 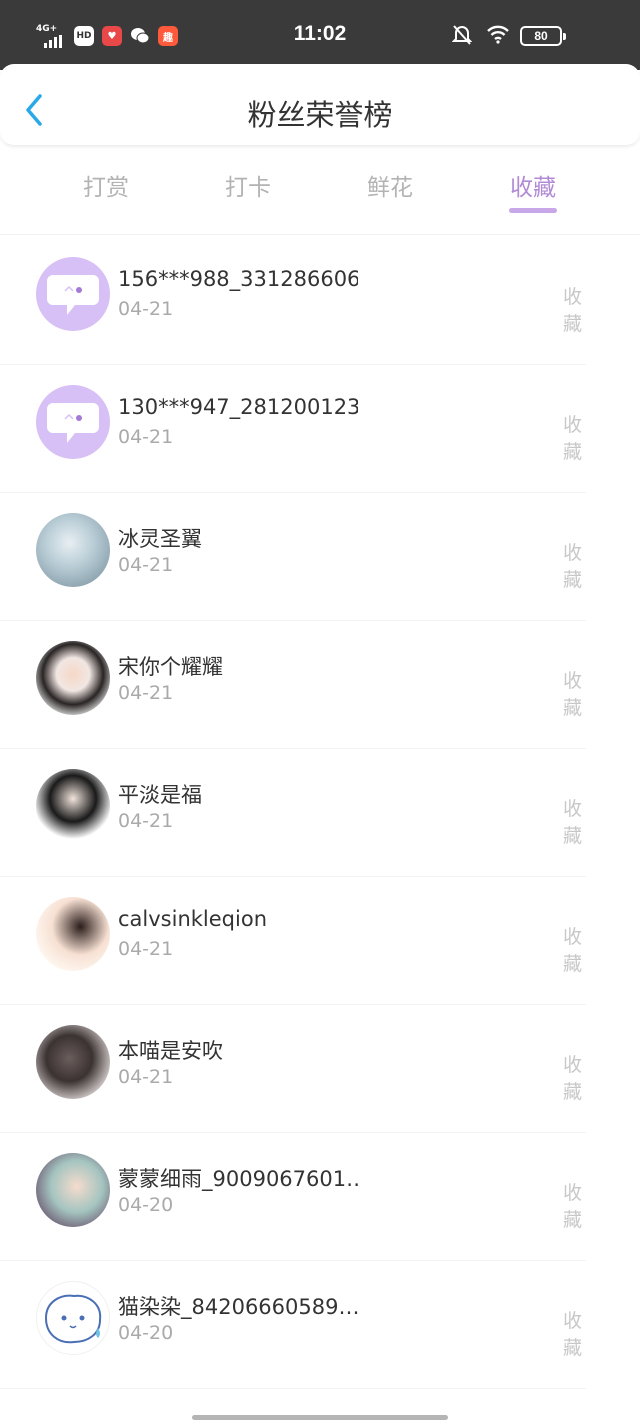 I want to click on list-item: calvsinkleqion 04-21 收藏, so click(x=293, y=941).